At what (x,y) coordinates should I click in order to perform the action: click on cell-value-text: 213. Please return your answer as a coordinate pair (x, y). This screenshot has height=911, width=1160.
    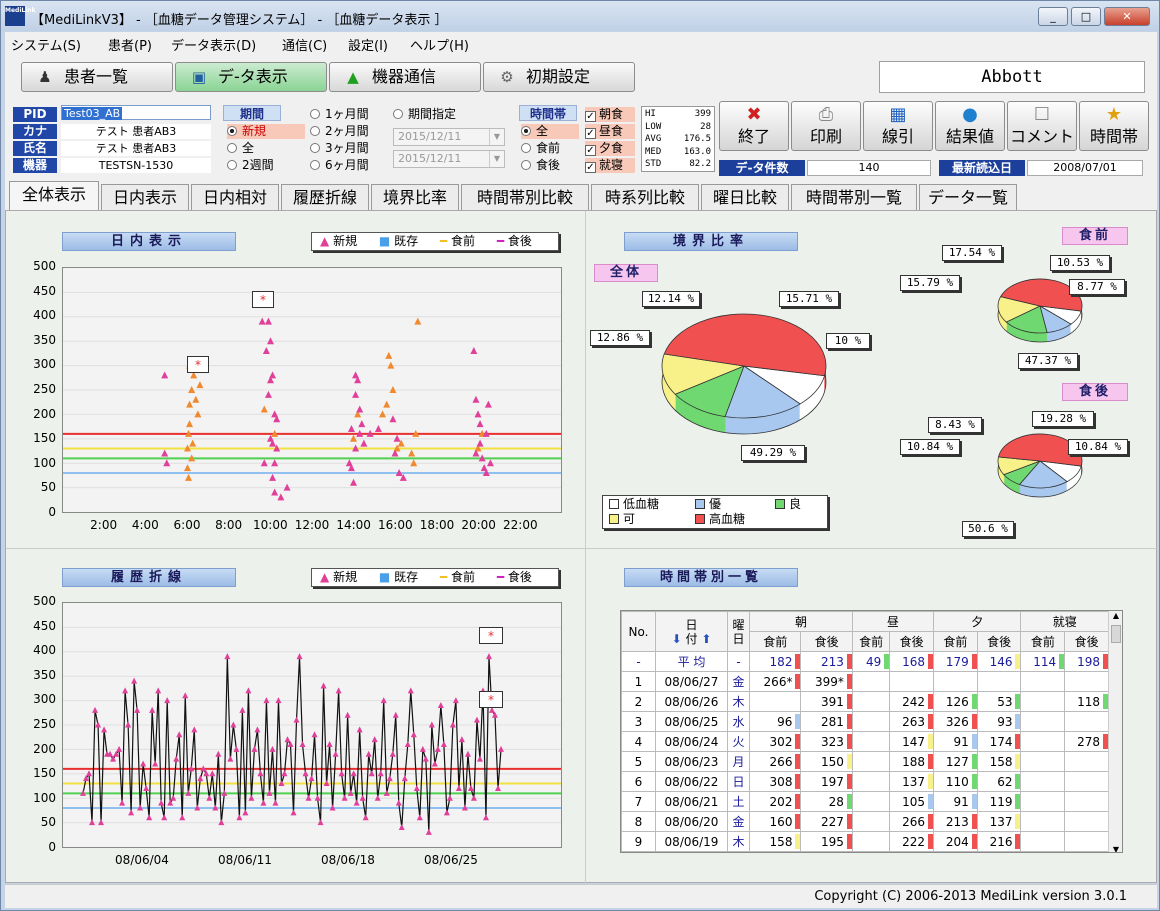
    Looking at the image, I should click on (957, 821).